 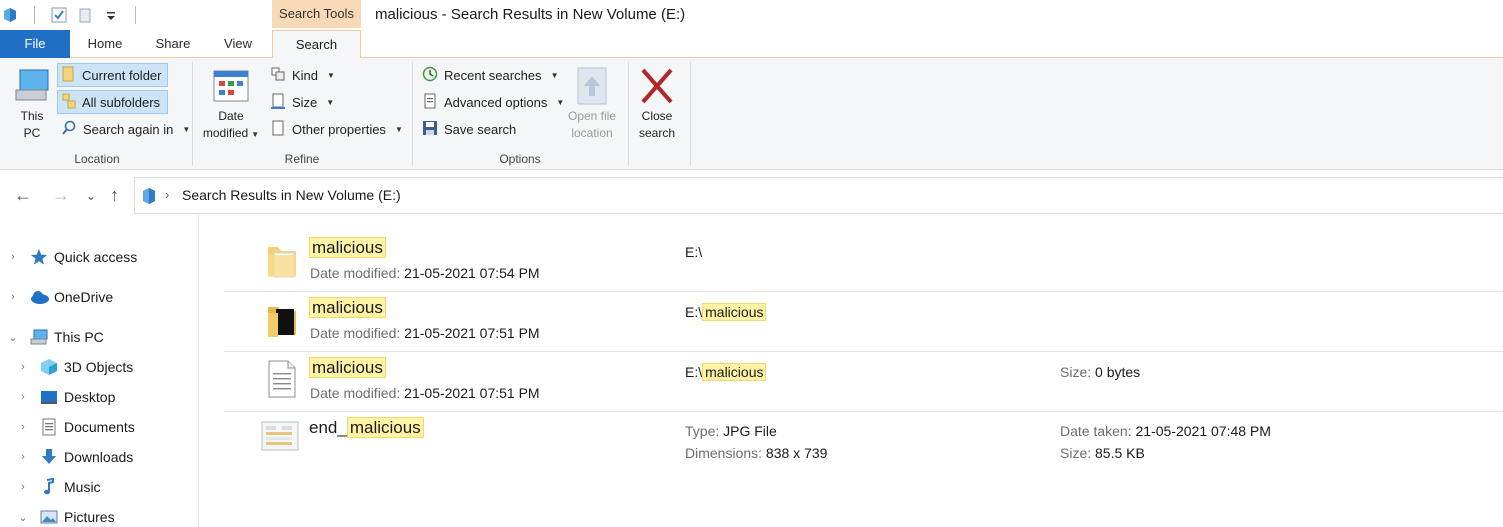 I want to click on subfolders-icon, so click(x=69, y=102).